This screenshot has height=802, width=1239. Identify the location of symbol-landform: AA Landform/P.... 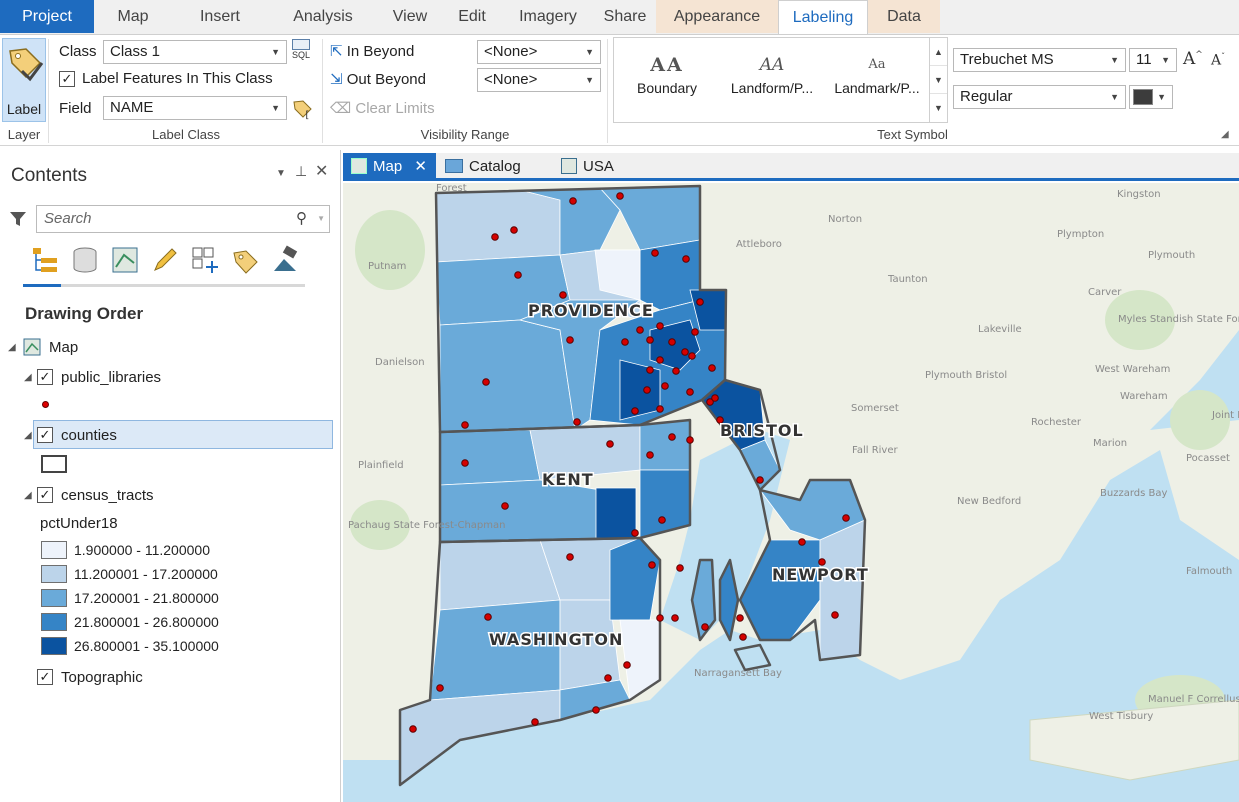
(772, 69).